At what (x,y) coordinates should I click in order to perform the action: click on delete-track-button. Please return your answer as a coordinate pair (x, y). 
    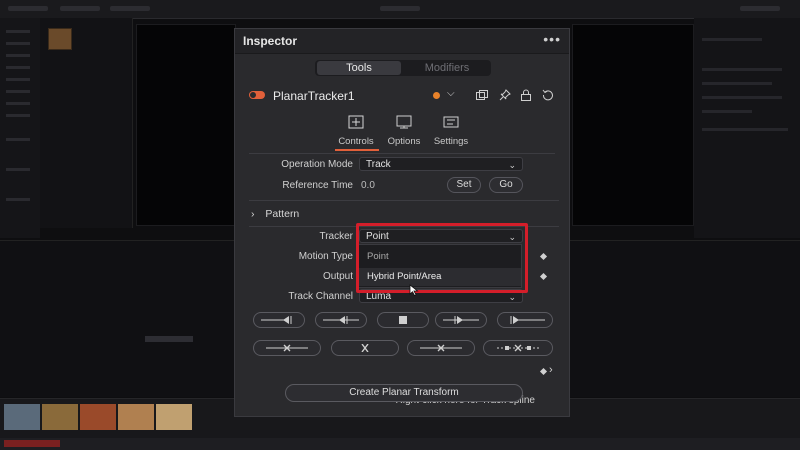
    Looking at the image, I should click on (365, 348).